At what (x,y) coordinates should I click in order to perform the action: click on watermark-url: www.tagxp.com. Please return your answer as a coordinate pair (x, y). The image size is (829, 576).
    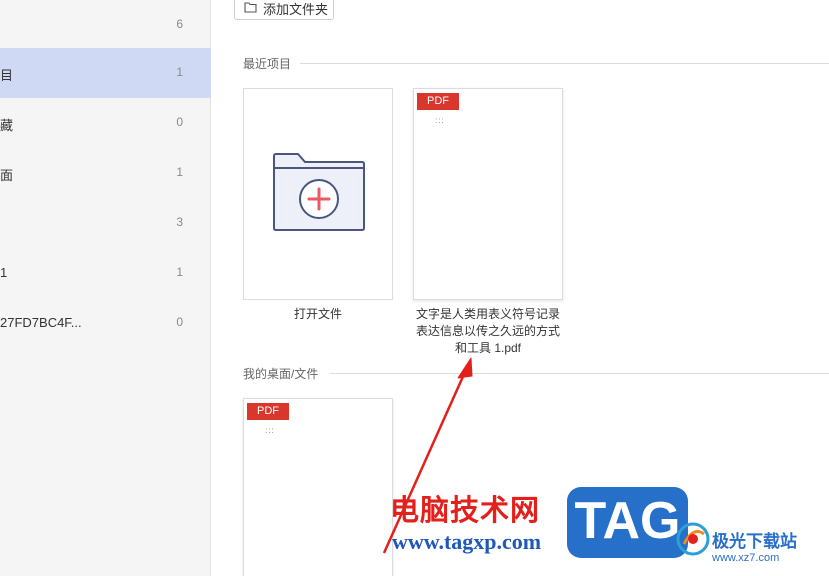
    Looking at the image, I should click on (467, 541).